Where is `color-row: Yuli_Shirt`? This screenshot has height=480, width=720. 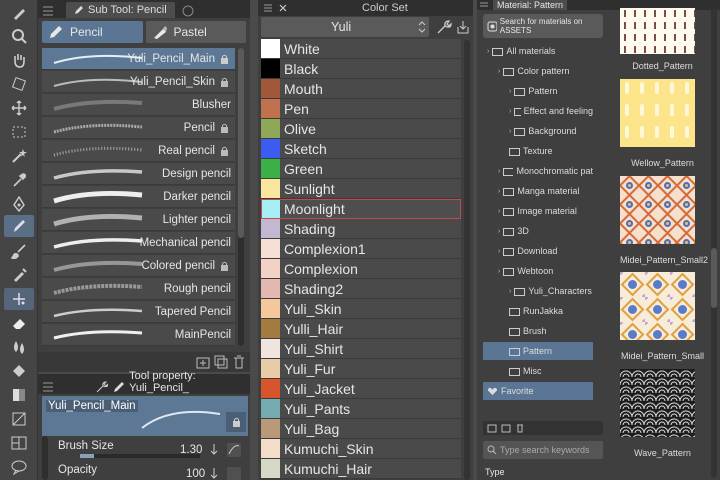 color-row: Yuli_Shirt is located at coordinates (361, 349).